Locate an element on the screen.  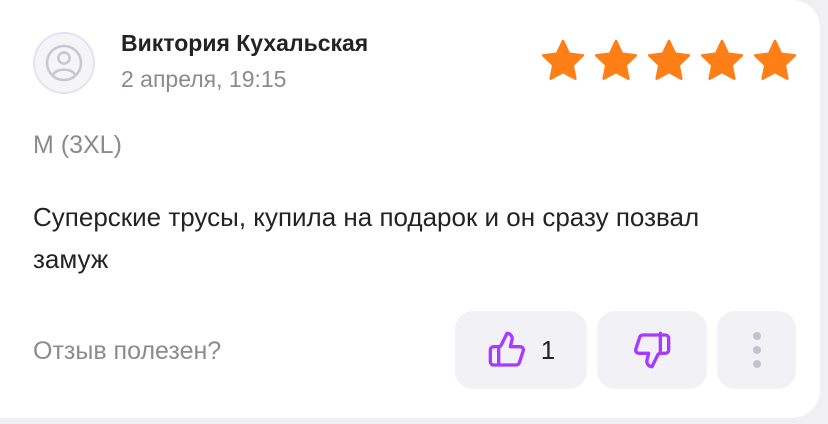
thumbs-down-icon is located at coordinates (652, 350).